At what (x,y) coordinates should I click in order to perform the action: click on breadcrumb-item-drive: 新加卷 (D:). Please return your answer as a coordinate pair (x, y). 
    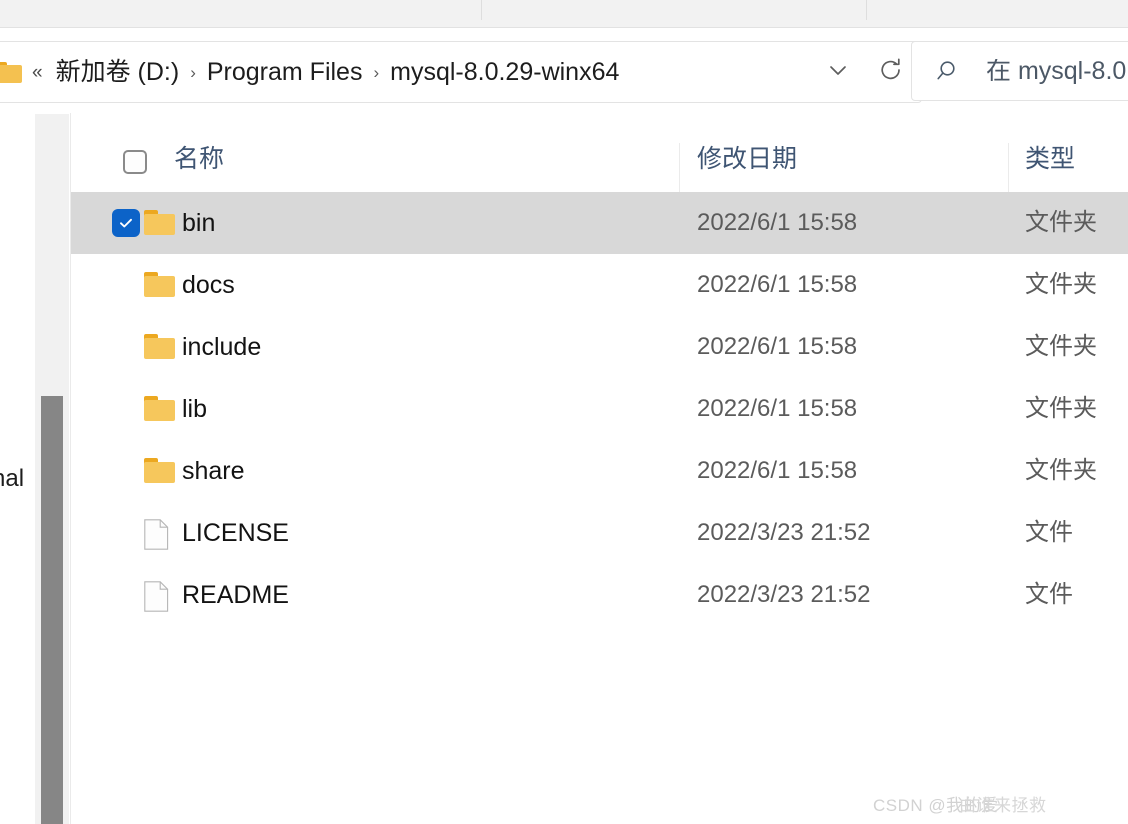
    Looking at the image, I should click on (118, 72).